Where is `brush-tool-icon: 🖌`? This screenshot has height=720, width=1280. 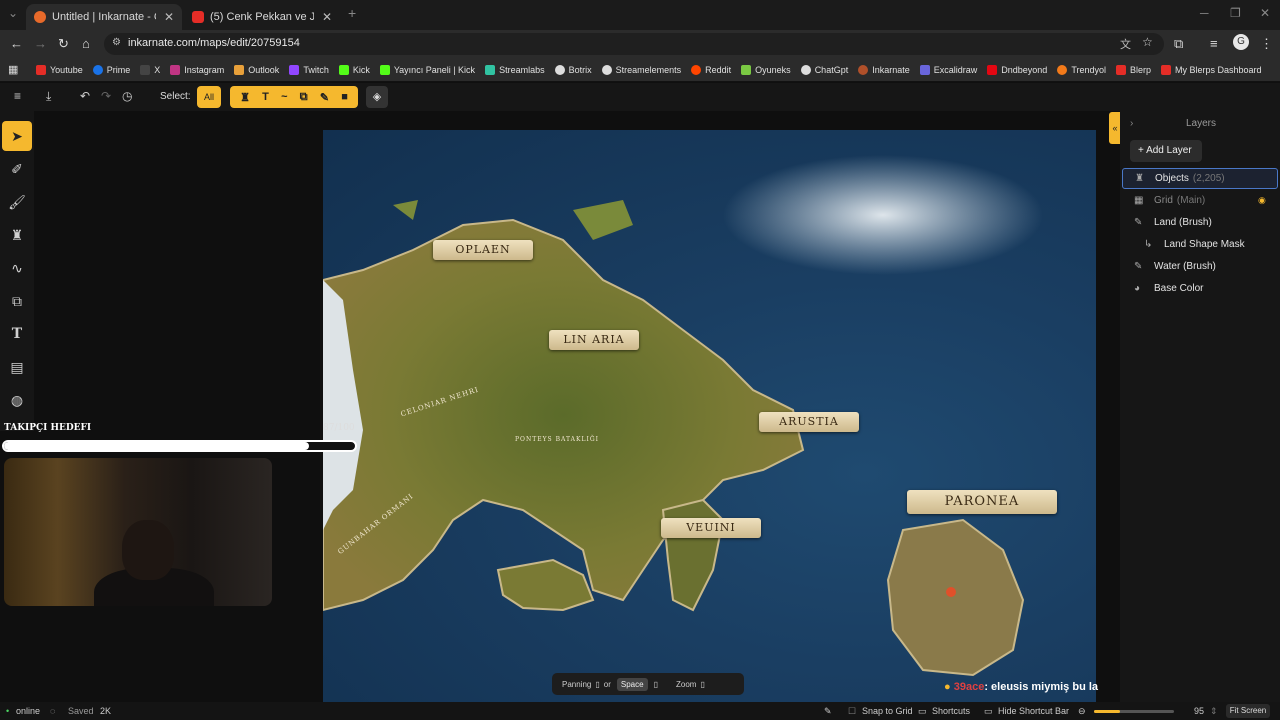
brush-tool-icon: 🖌 is located at coordinates (17, 202).